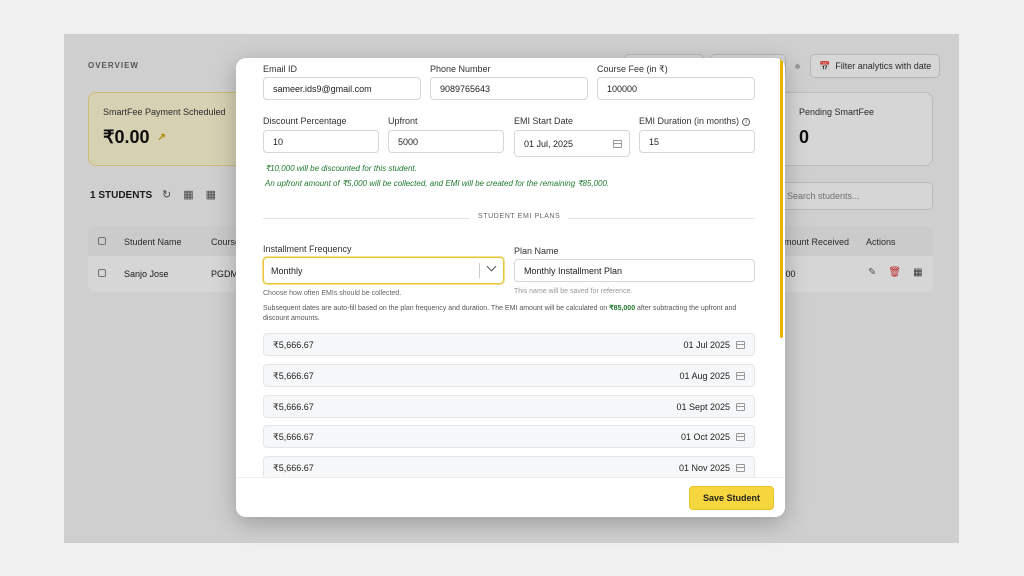  Describe the element at coordinates (509, 88) in the screenshot. I see `phone-field: 9089765643` at that location.